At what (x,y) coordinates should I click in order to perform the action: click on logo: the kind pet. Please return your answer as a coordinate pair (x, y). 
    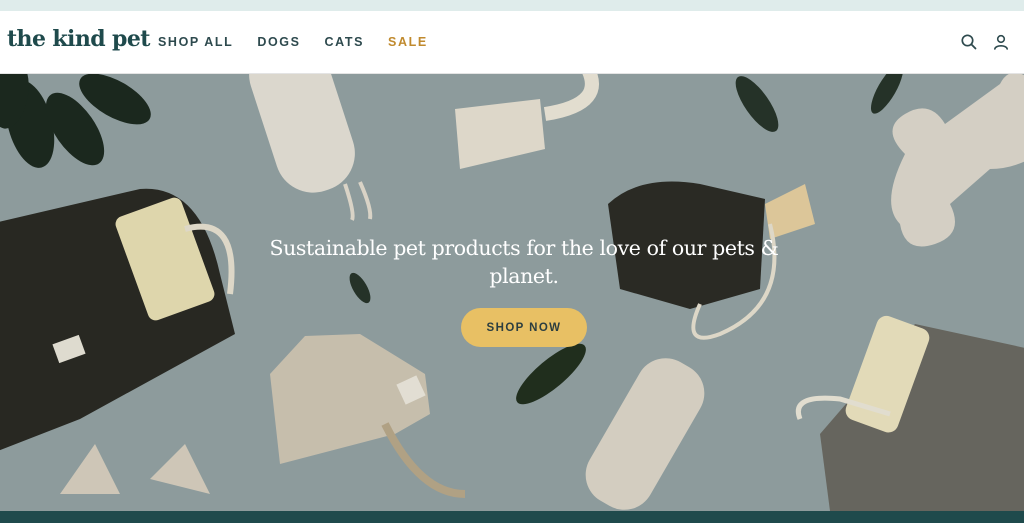
    Looking at the image, I should click on (78, 39).